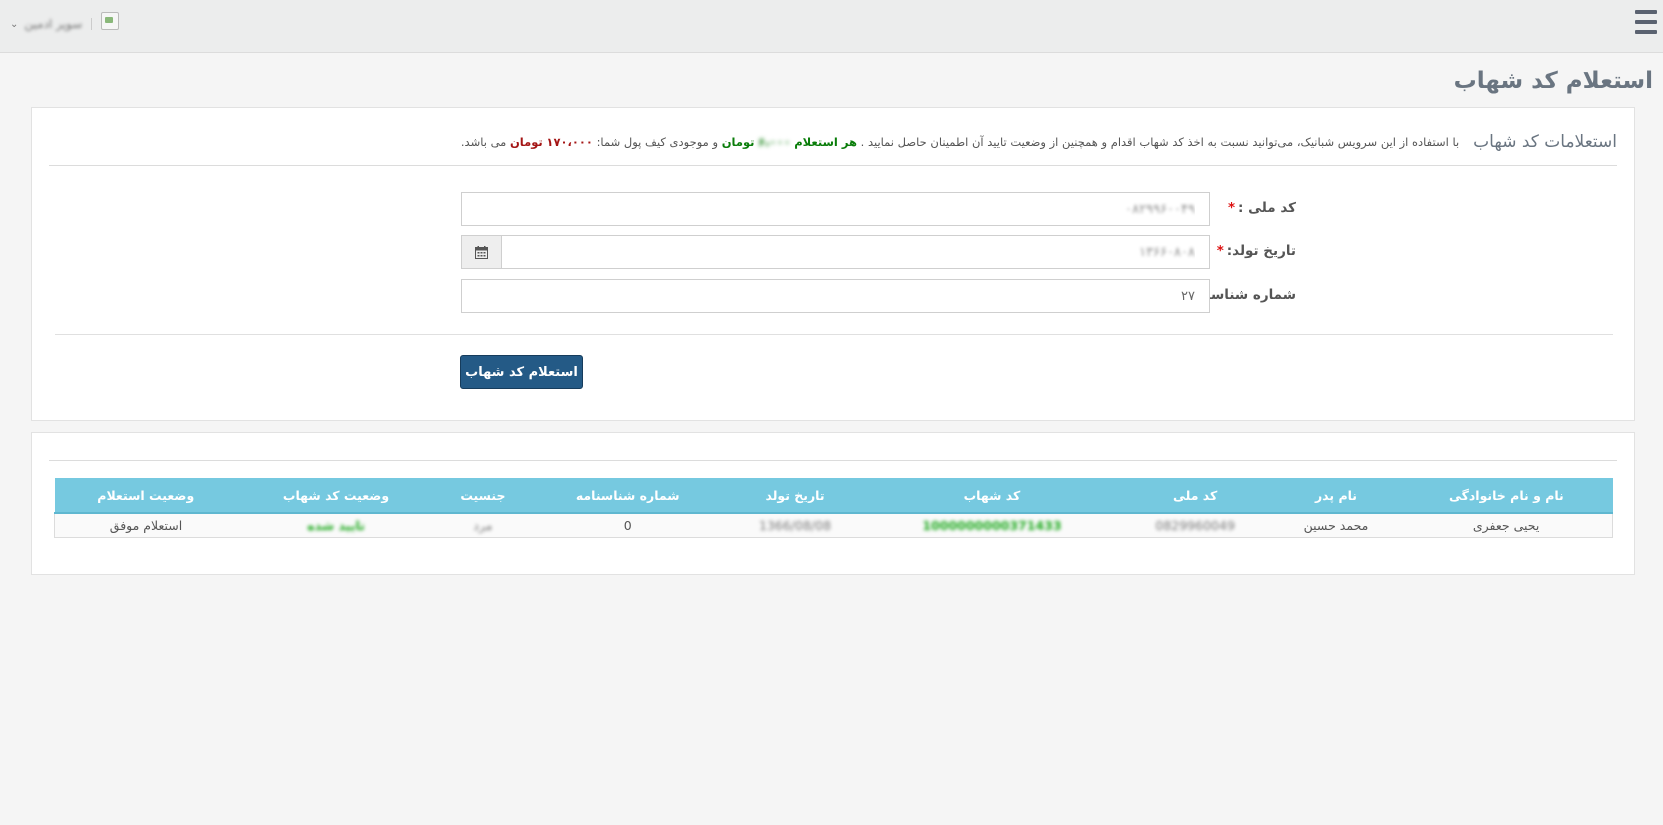 This screenshot has width=1663, height=825. I want to click on cell-query-status: استعلام موفق, so click(146, 525).